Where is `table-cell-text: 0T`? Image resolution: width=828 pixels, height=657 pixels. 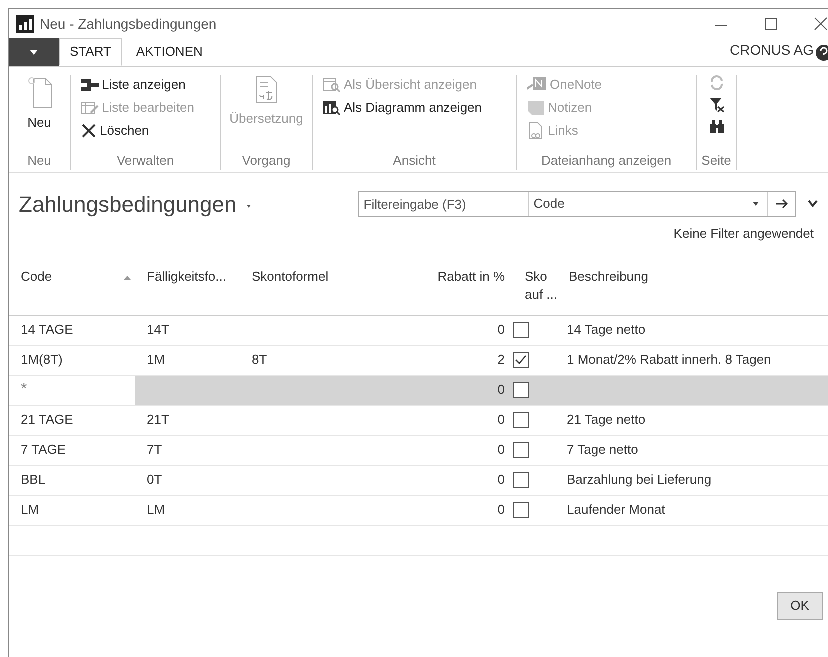 table-cell-text: 0T is located at coordinates (154, 480).